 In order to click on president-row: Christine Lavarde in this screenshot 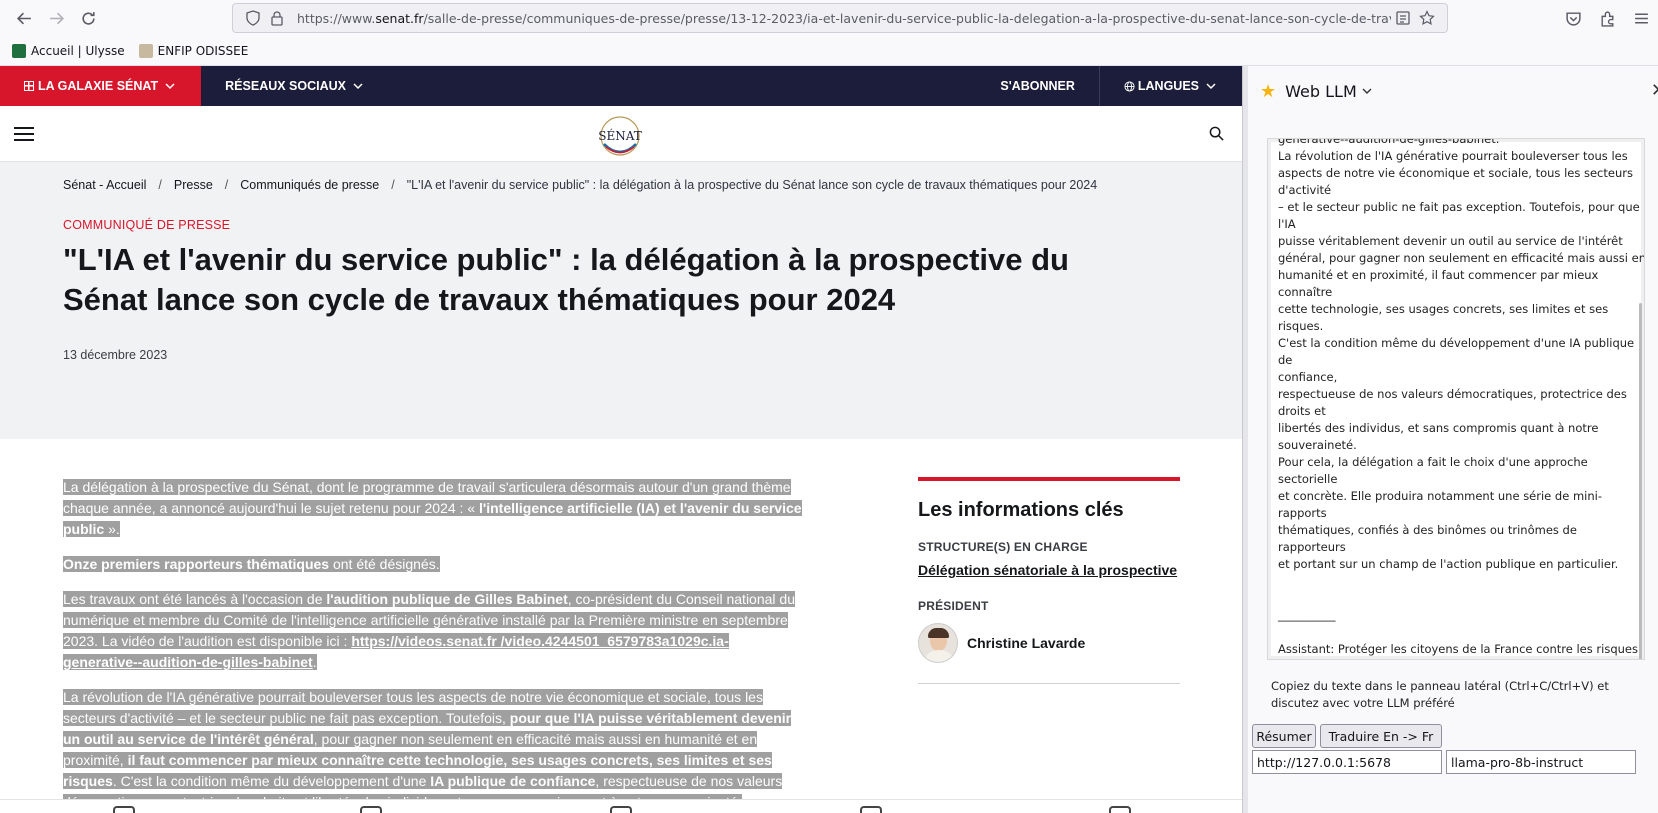, I will do `click(1049, 653)`.